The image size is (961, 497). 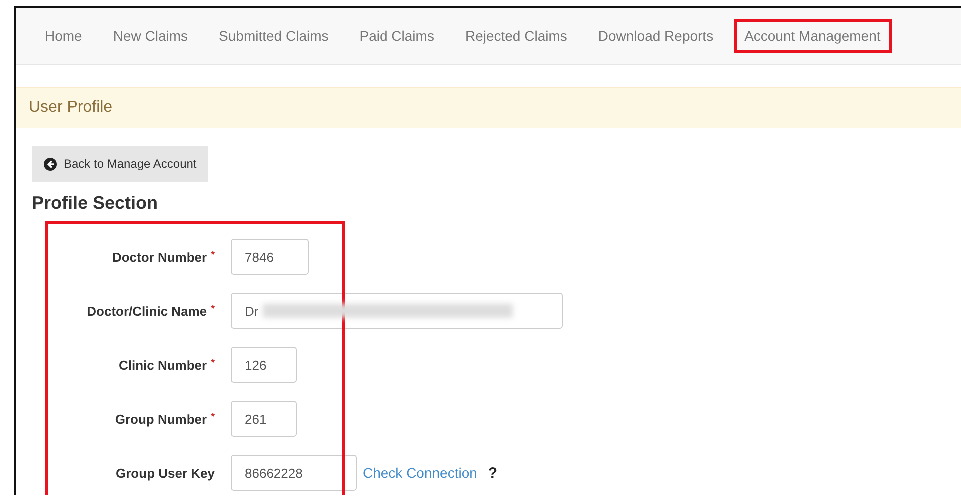 I want to click on field-label: Clinic Number, so click(x=163, y=365).